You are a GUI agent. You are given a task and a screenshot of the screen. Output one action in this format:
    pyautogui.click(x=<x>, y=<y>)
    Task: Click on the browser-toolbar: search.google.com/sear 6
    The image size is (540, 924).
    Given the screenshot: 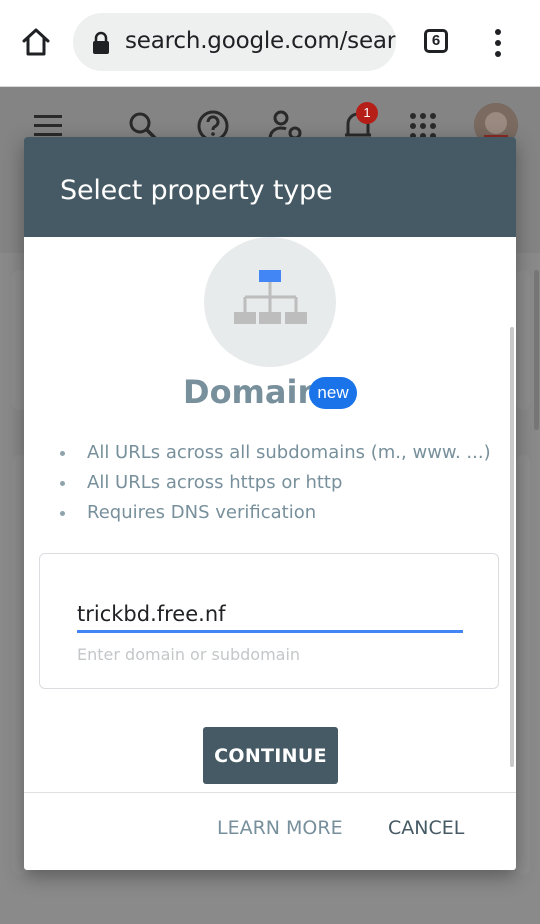 What is the action you would take?
    pyautogui.click(x=270, y=43)
    